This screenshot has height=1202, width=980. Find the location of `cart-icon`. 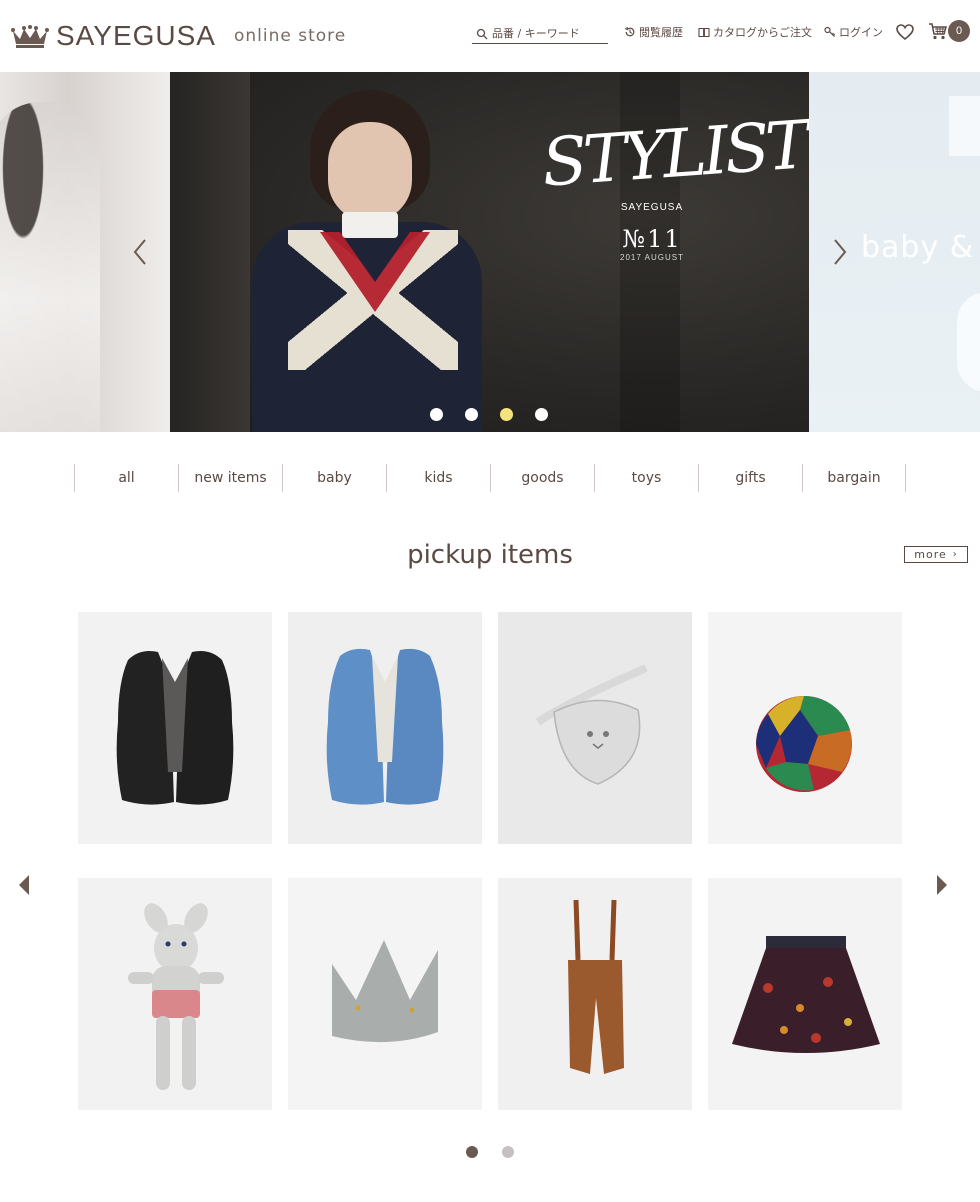

cart-icon is located at coordinates (938, 31).